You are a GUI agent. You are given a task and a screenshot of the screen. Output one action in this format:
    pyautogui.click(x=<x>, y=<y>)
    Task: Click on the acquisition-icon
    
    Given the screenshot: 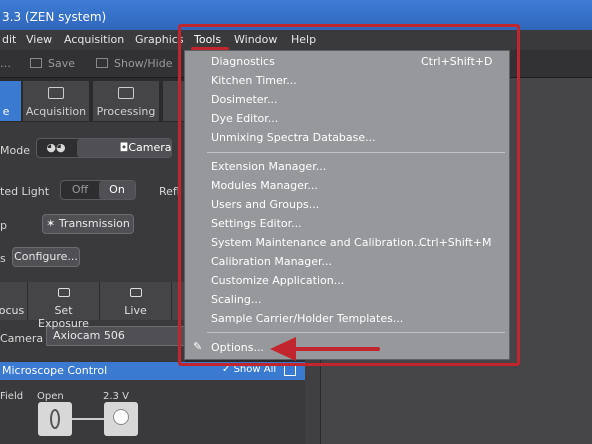 What is the action you would take?
    pyautogui.click(x=56, y=93)
    